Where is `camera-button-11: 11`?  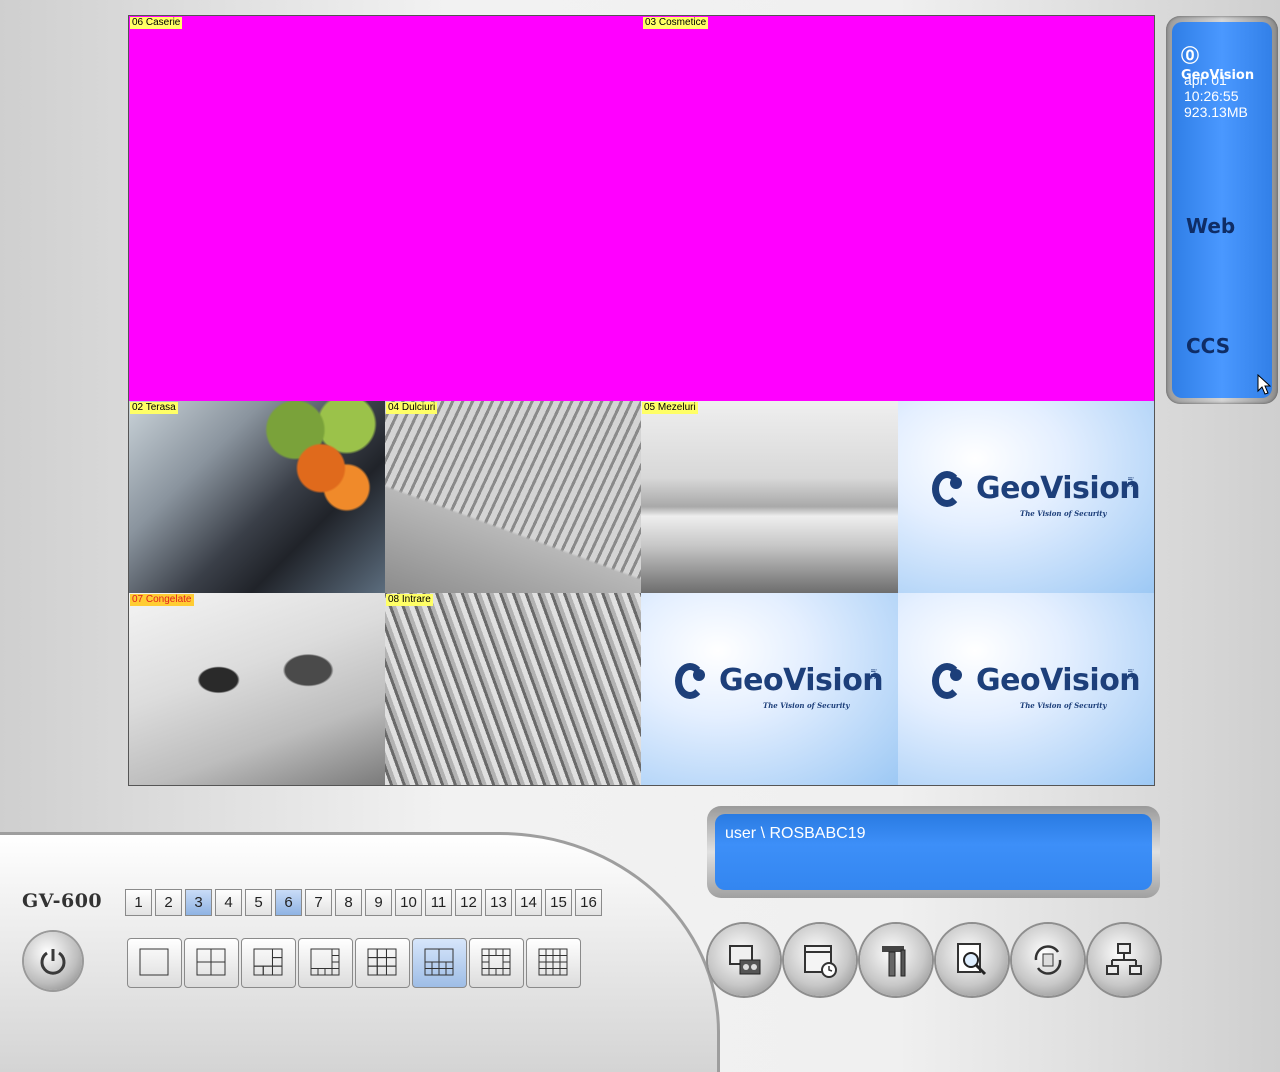
camera-button-11: 11 is located at coordinates (438, 902).